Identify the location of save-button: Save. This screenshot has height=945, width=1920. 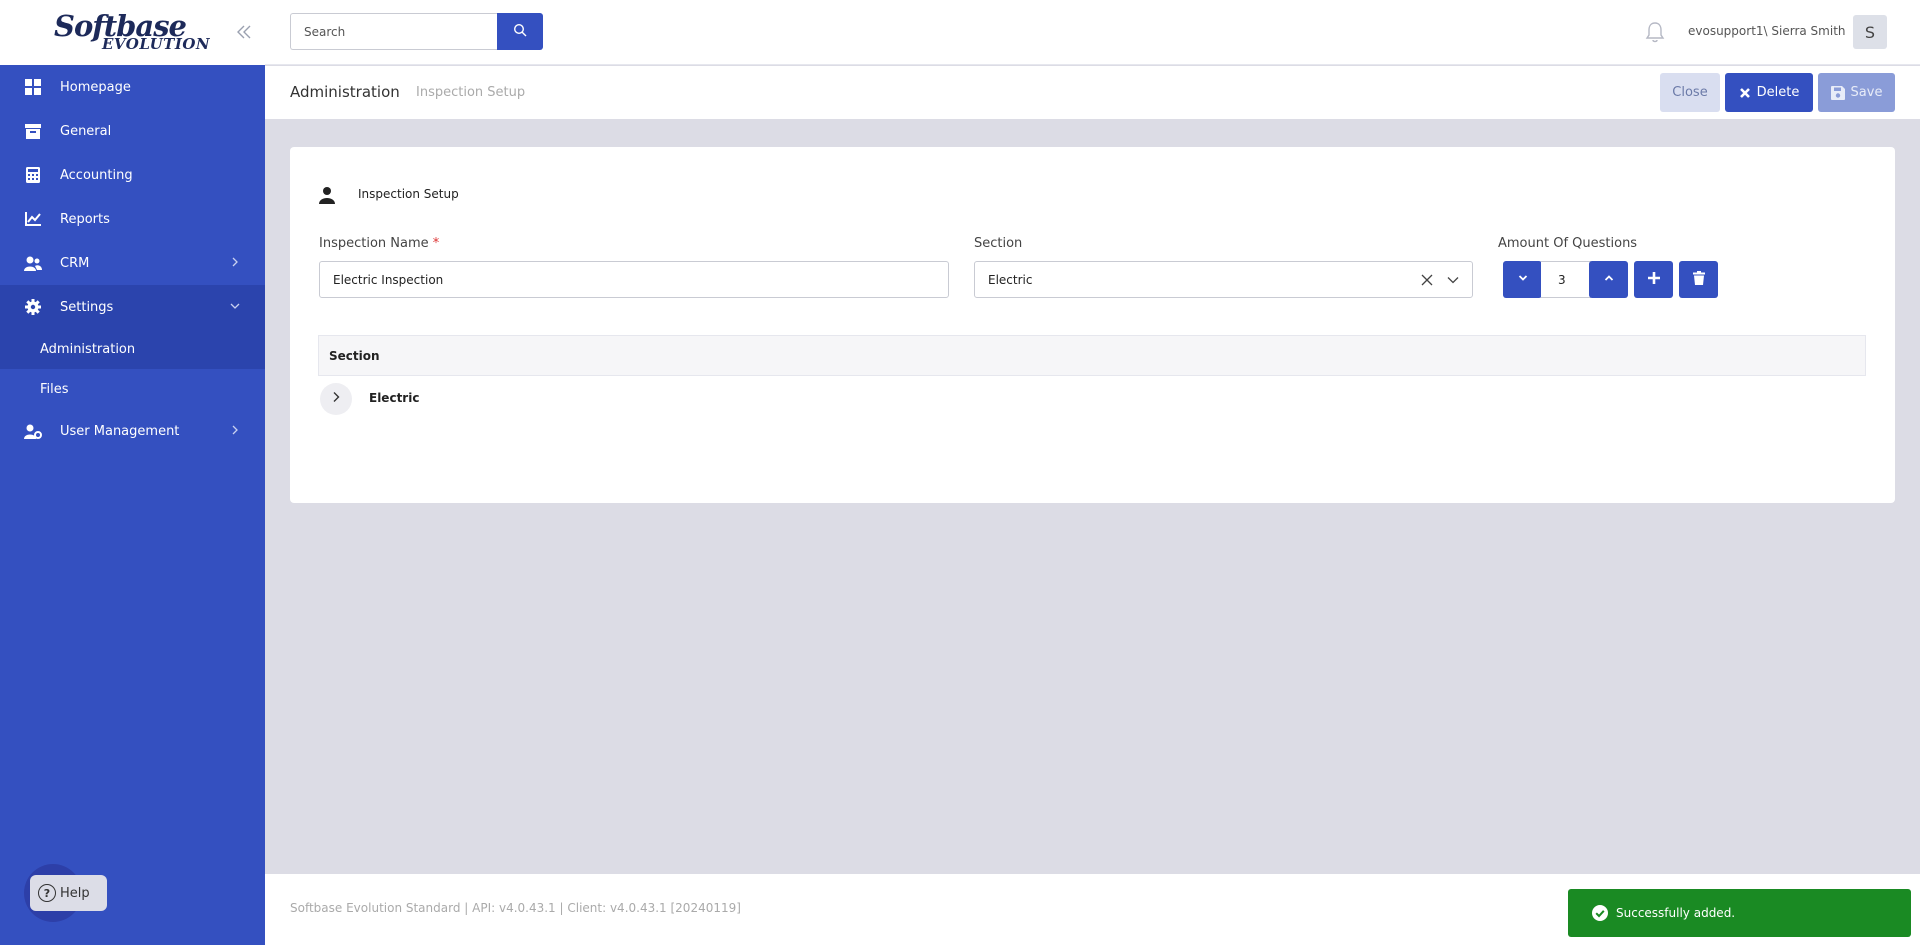
(1856, 92).